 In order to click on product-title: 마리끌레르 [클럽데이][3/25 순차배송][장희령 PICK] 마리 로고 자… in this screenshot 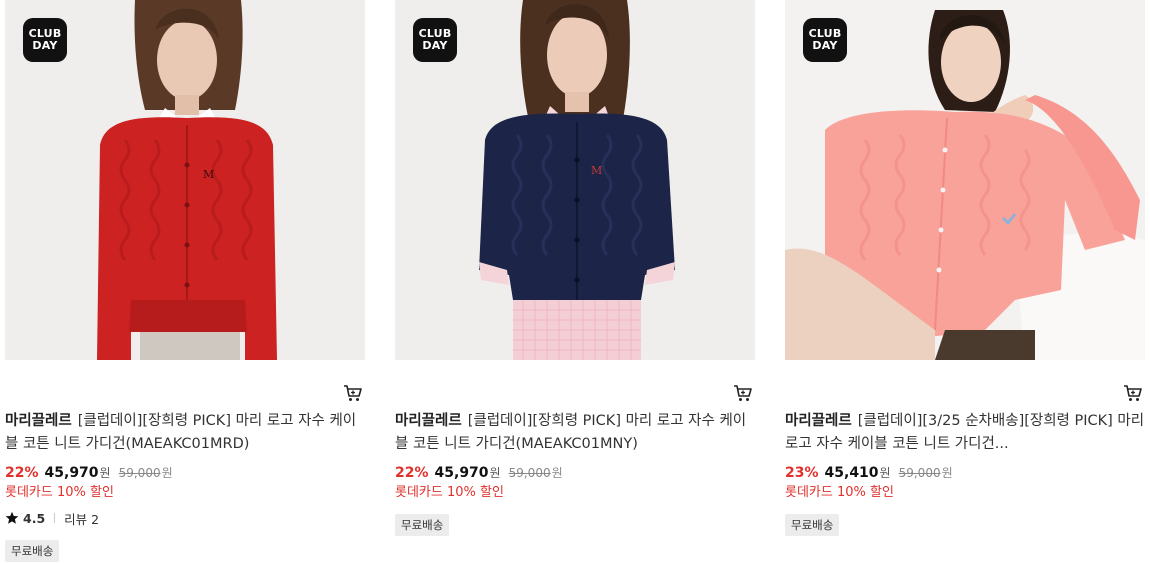, I will do `click(965, 433)`.